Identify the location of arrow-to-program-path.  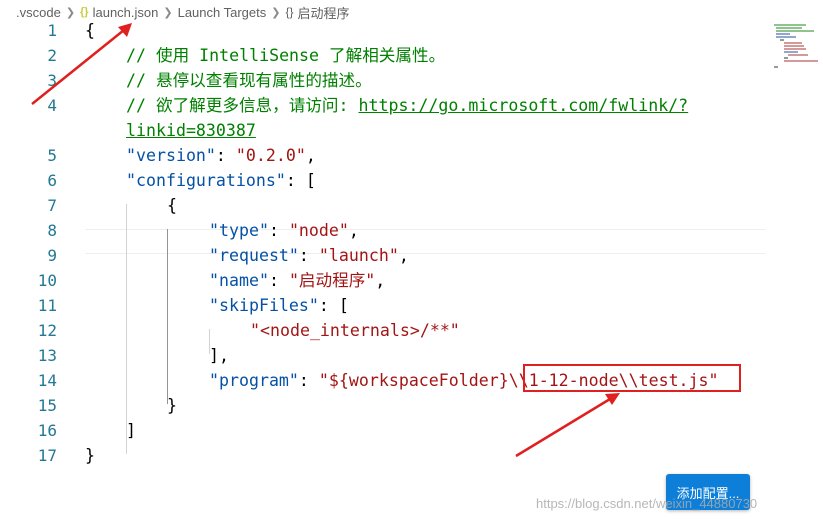
(563, 427).